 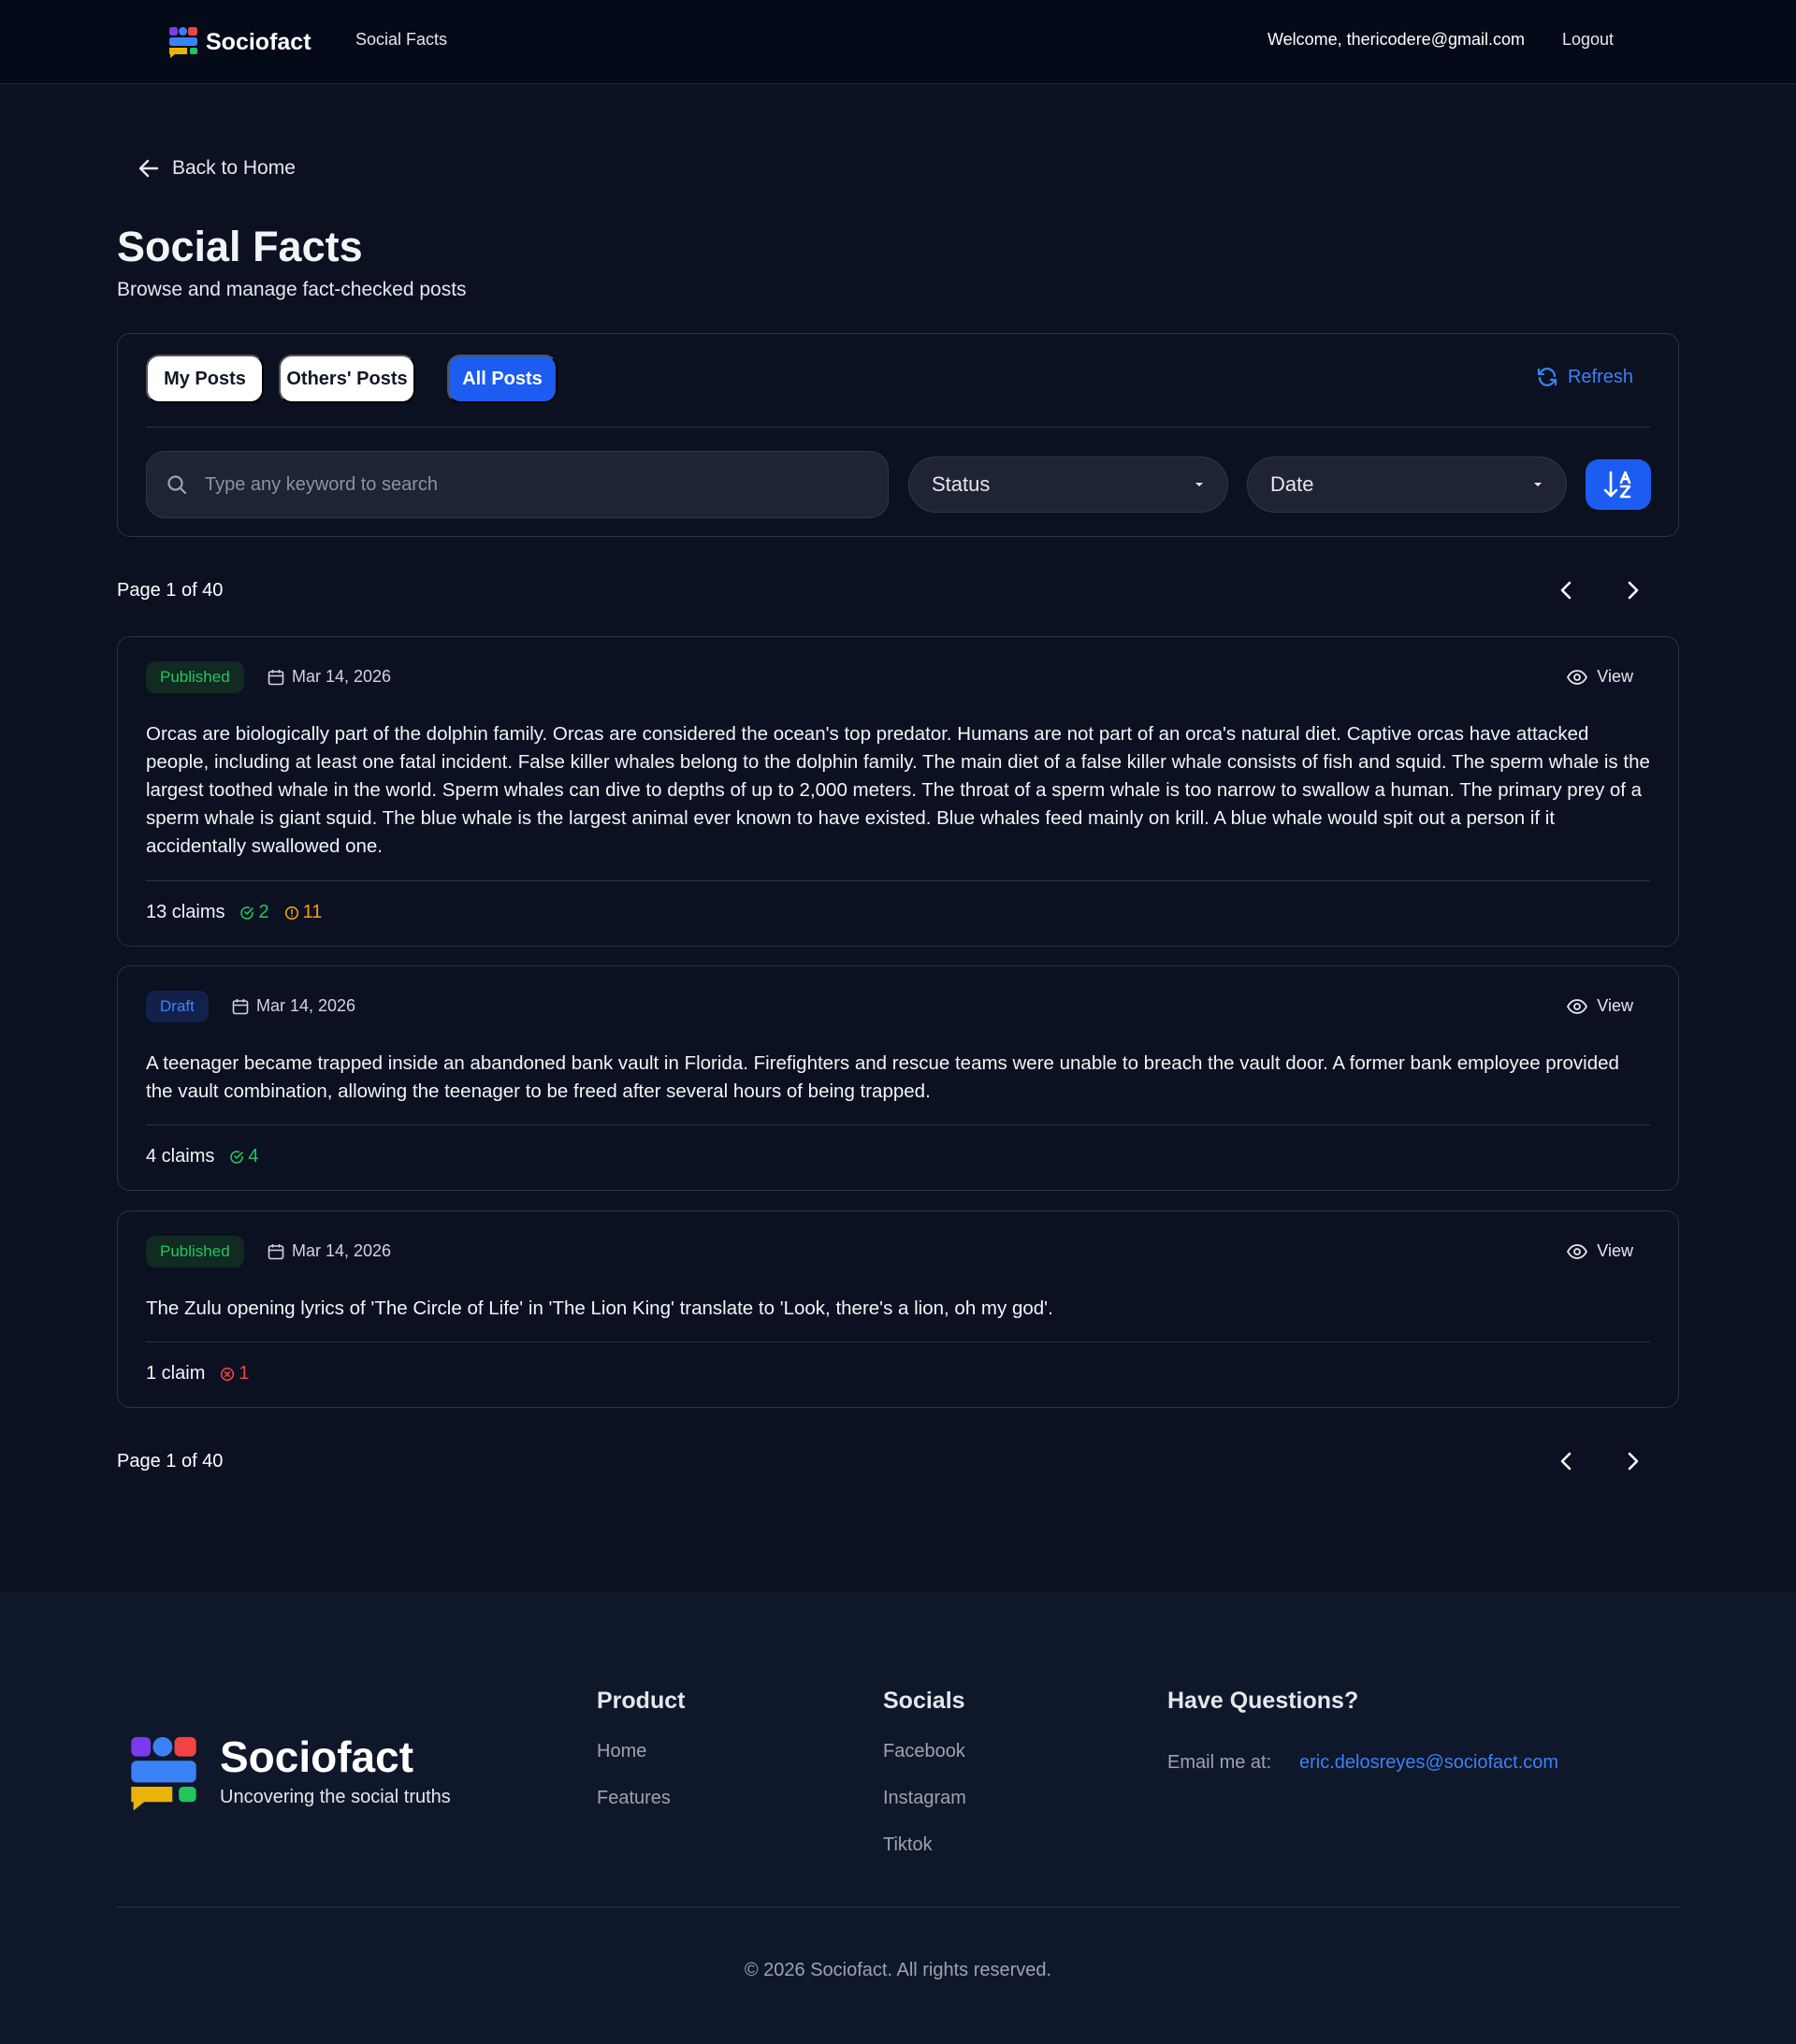 What do you see at coordinates (1600, 376) in the screenshot?
I see `refresh-label: Refresh` at bounding box center [1600, 376].